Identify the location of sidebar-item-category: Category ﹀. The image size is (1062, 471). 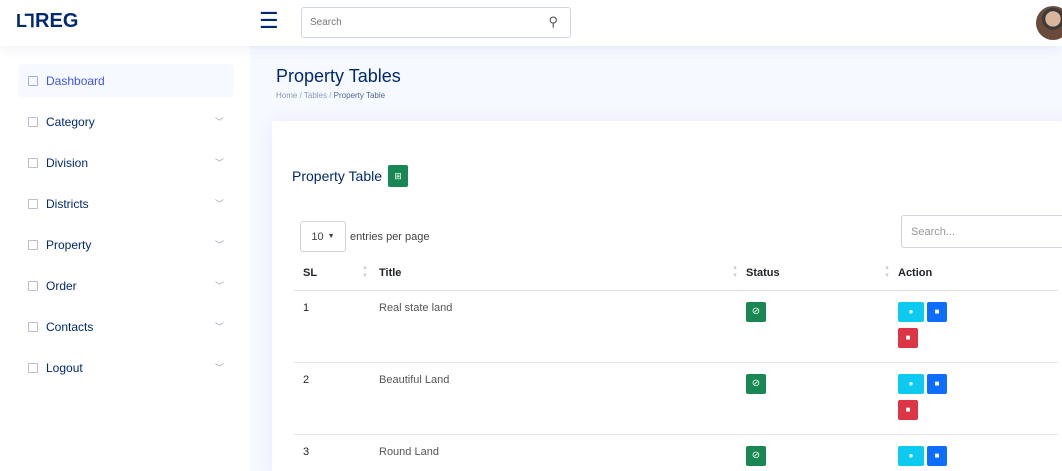
(126, 121).